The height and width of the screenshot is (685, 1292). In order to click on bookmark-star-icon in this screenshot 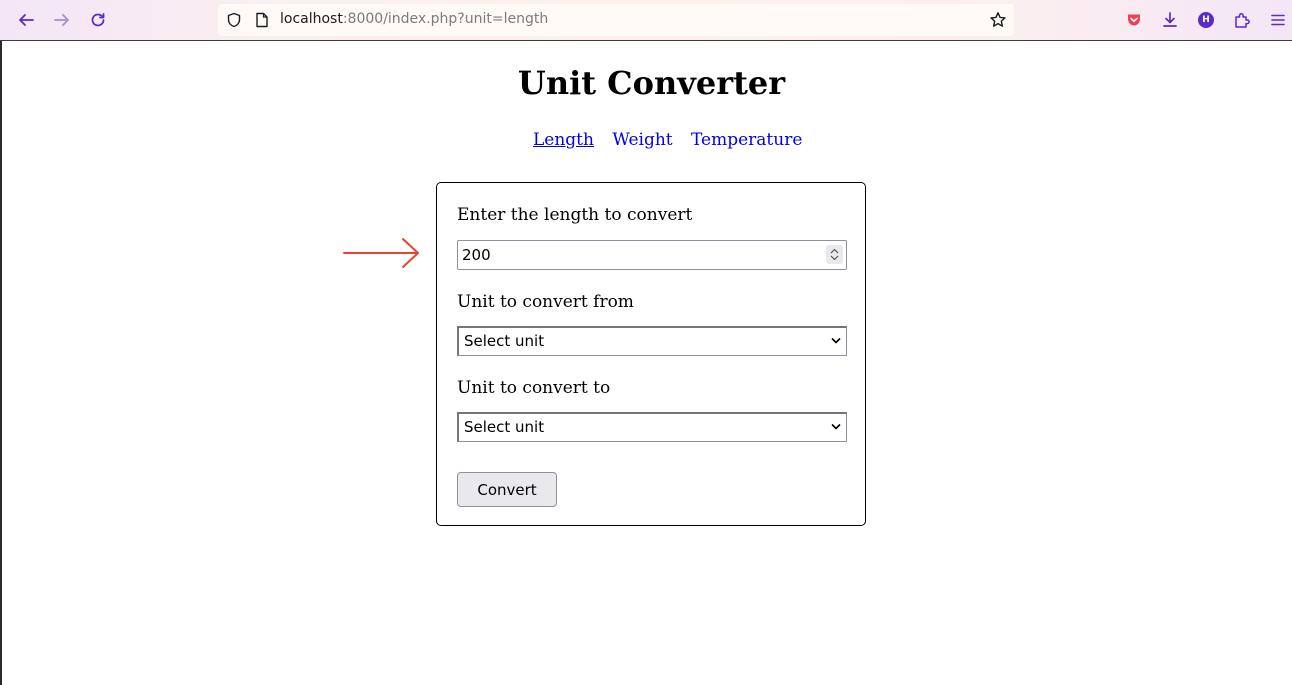, I will do `click(998, 20)`.